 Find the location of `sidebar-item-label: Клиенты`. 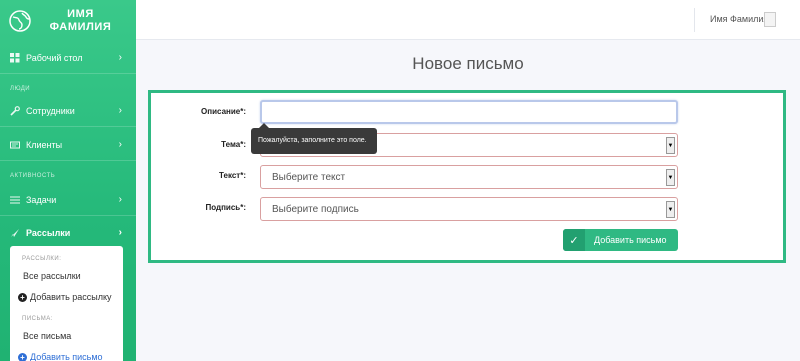

sidebar-item-label: Клиенты is located at coordinates (44, 145).